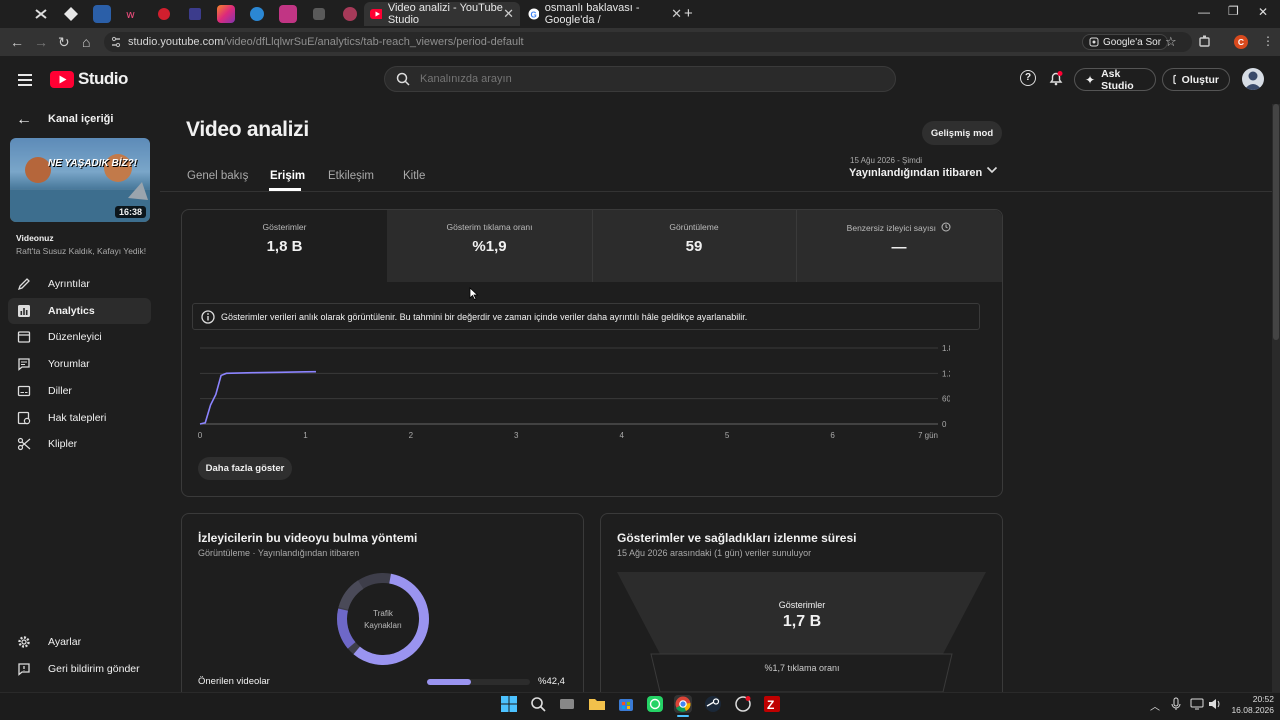 The width and height of the screenshot is (1280, 720). I want to click on search-icon, so click(403, 79).